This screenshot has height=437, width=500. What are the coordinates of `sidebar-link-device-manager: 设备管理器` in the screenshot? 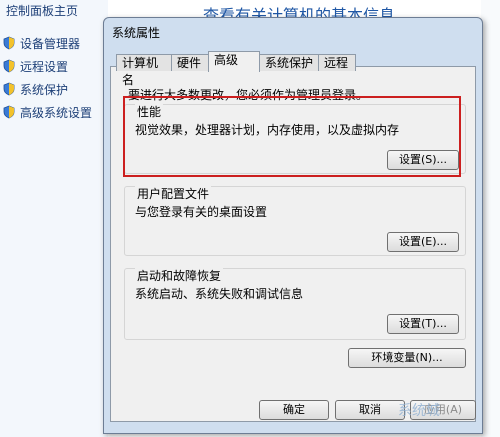 It's located at (41, 43).